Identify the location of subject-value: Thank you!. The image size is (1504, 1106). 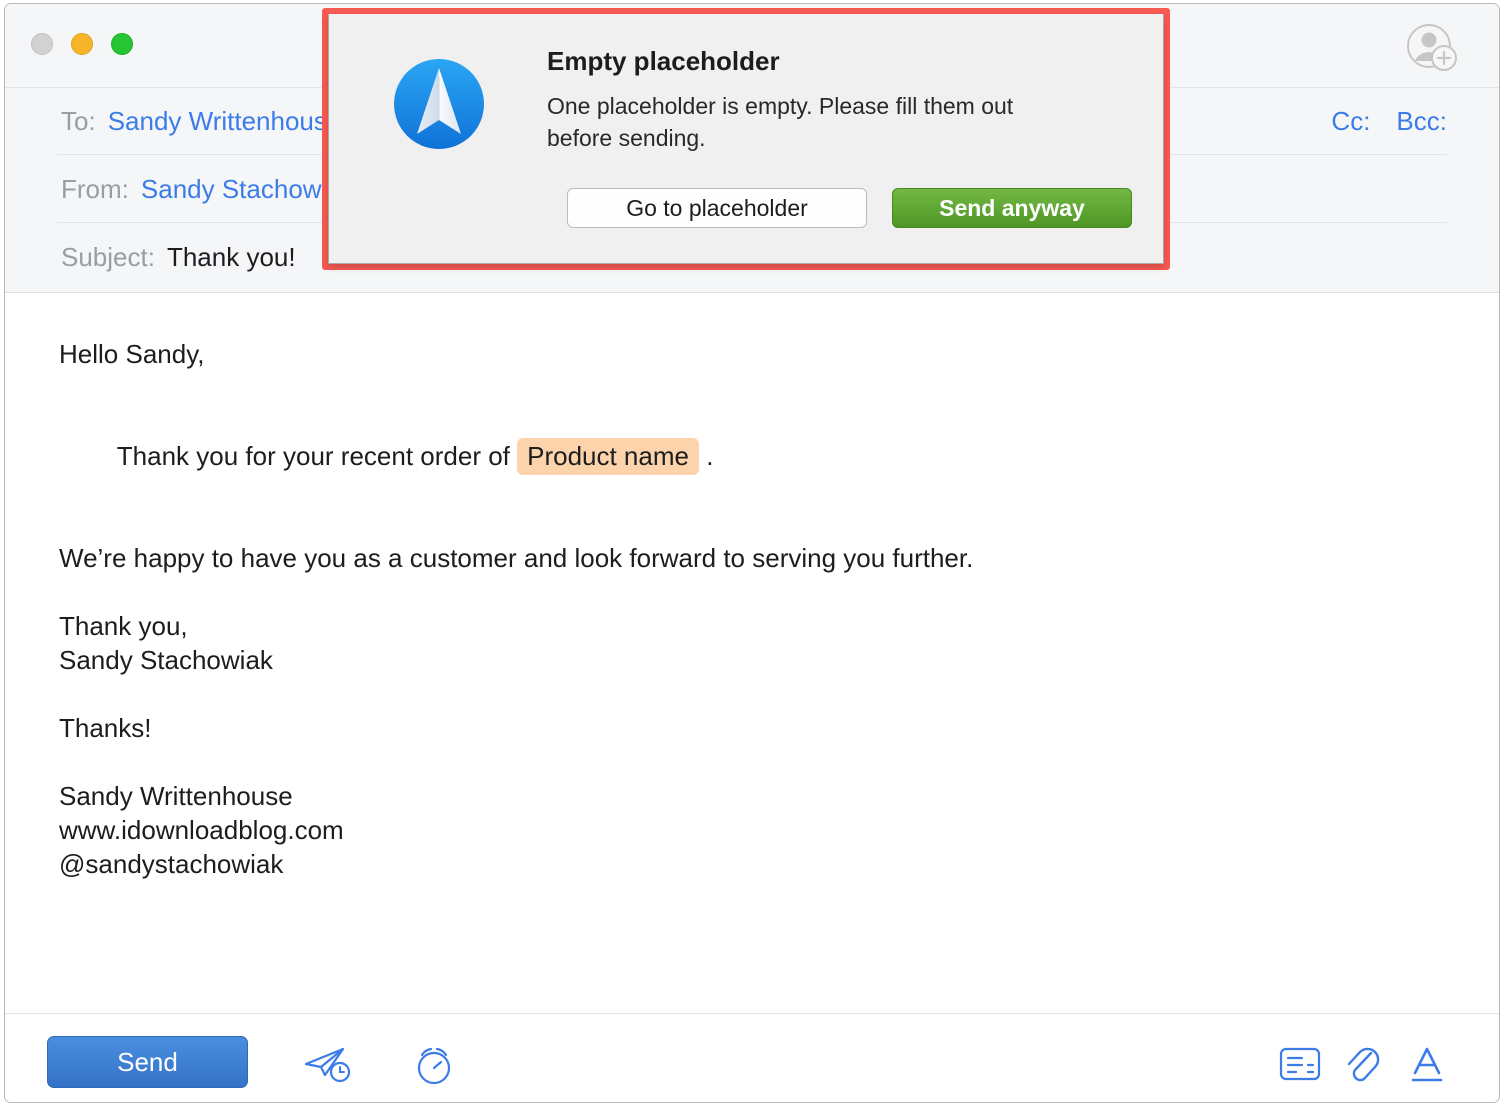
(225, 257).